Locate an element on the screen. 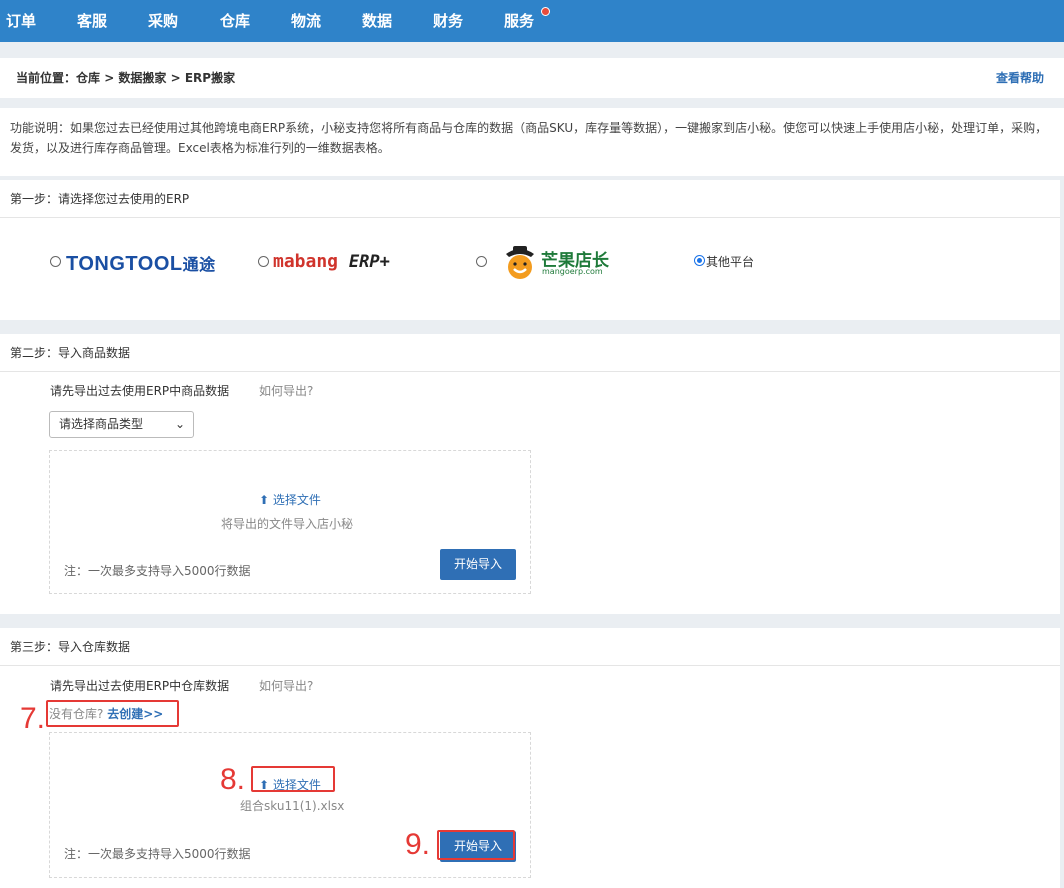 This screenshot has height=888, width=1064. radio-mabang is located at coordinates (263, 261).